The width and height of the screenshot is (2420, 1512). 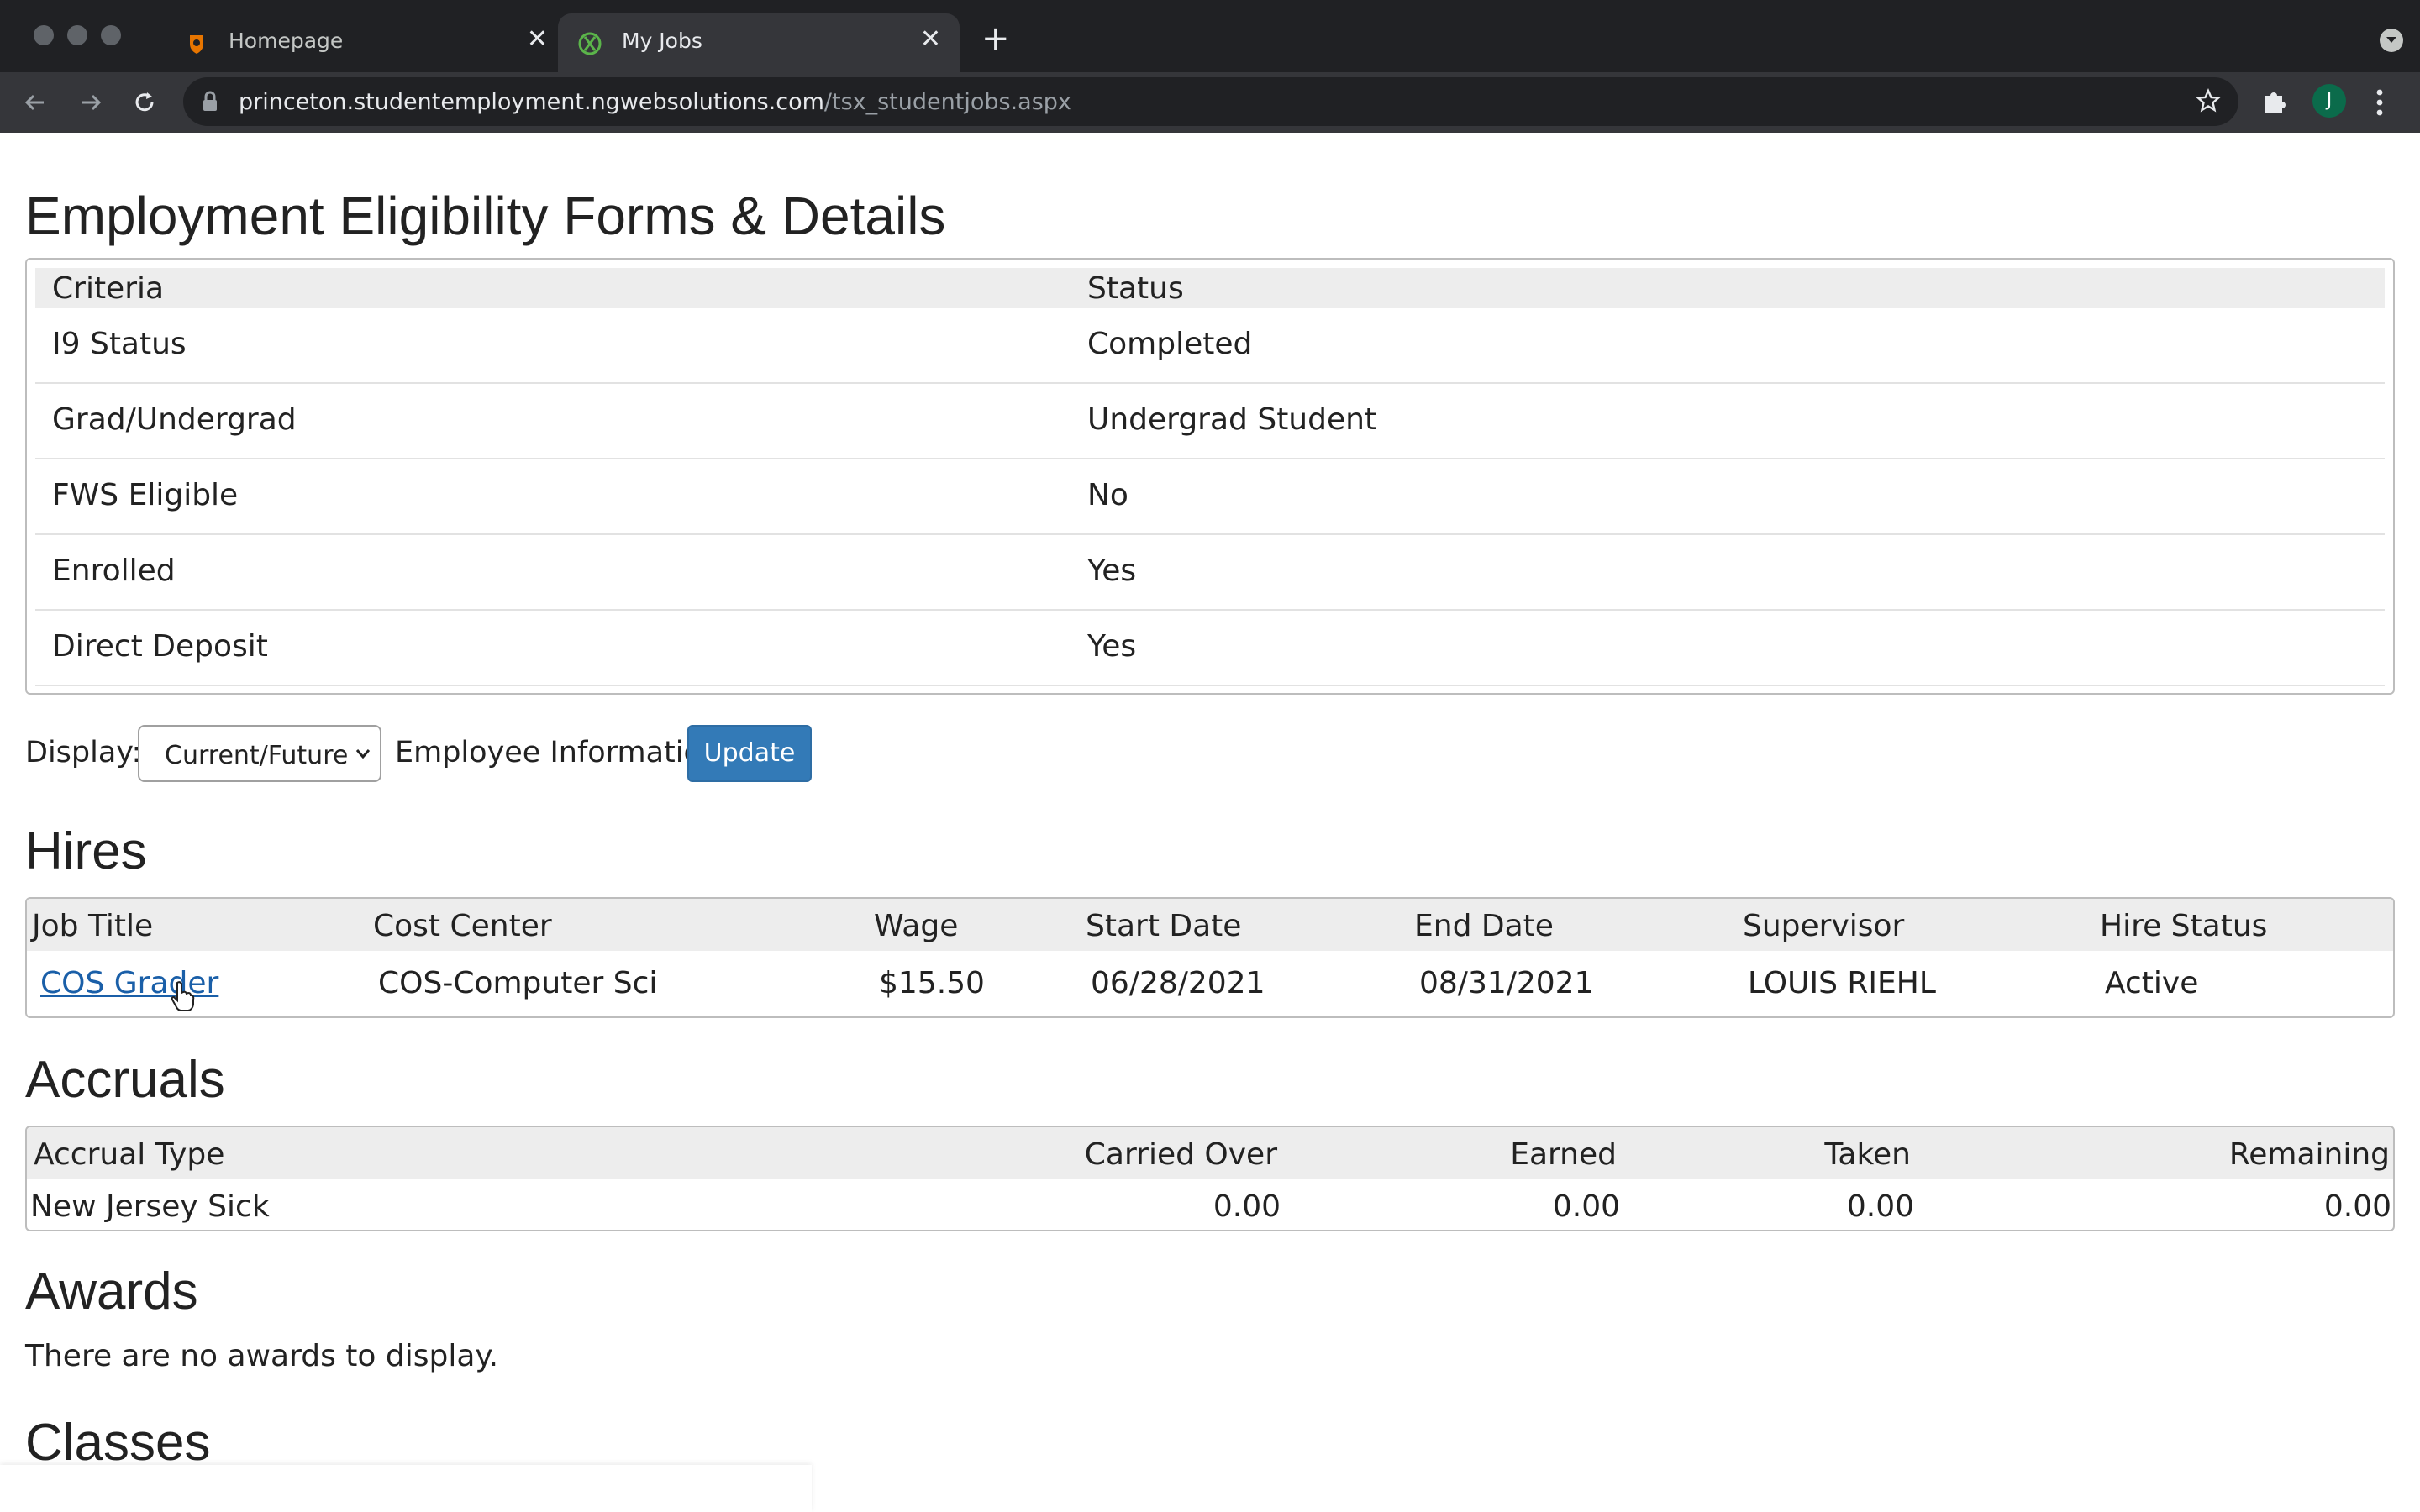 I want to click on criteria-cell: Grad/Undergrad, so click(x=174, y=419).